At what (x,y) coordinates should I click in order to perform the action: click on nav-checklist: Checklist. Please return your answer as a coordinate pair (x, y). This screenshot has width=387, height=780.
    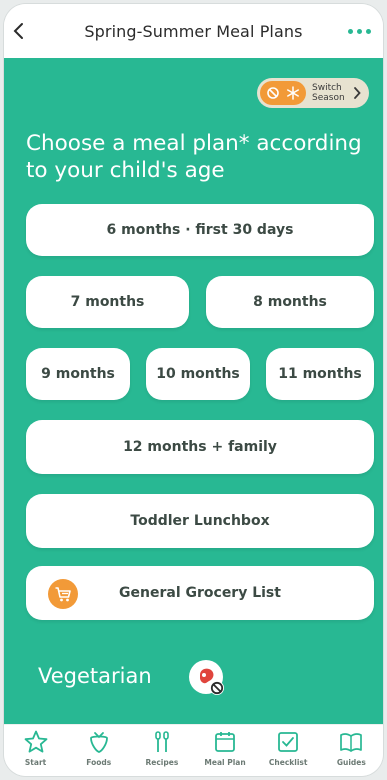
    Looking at the image, I should click on (288, 748).